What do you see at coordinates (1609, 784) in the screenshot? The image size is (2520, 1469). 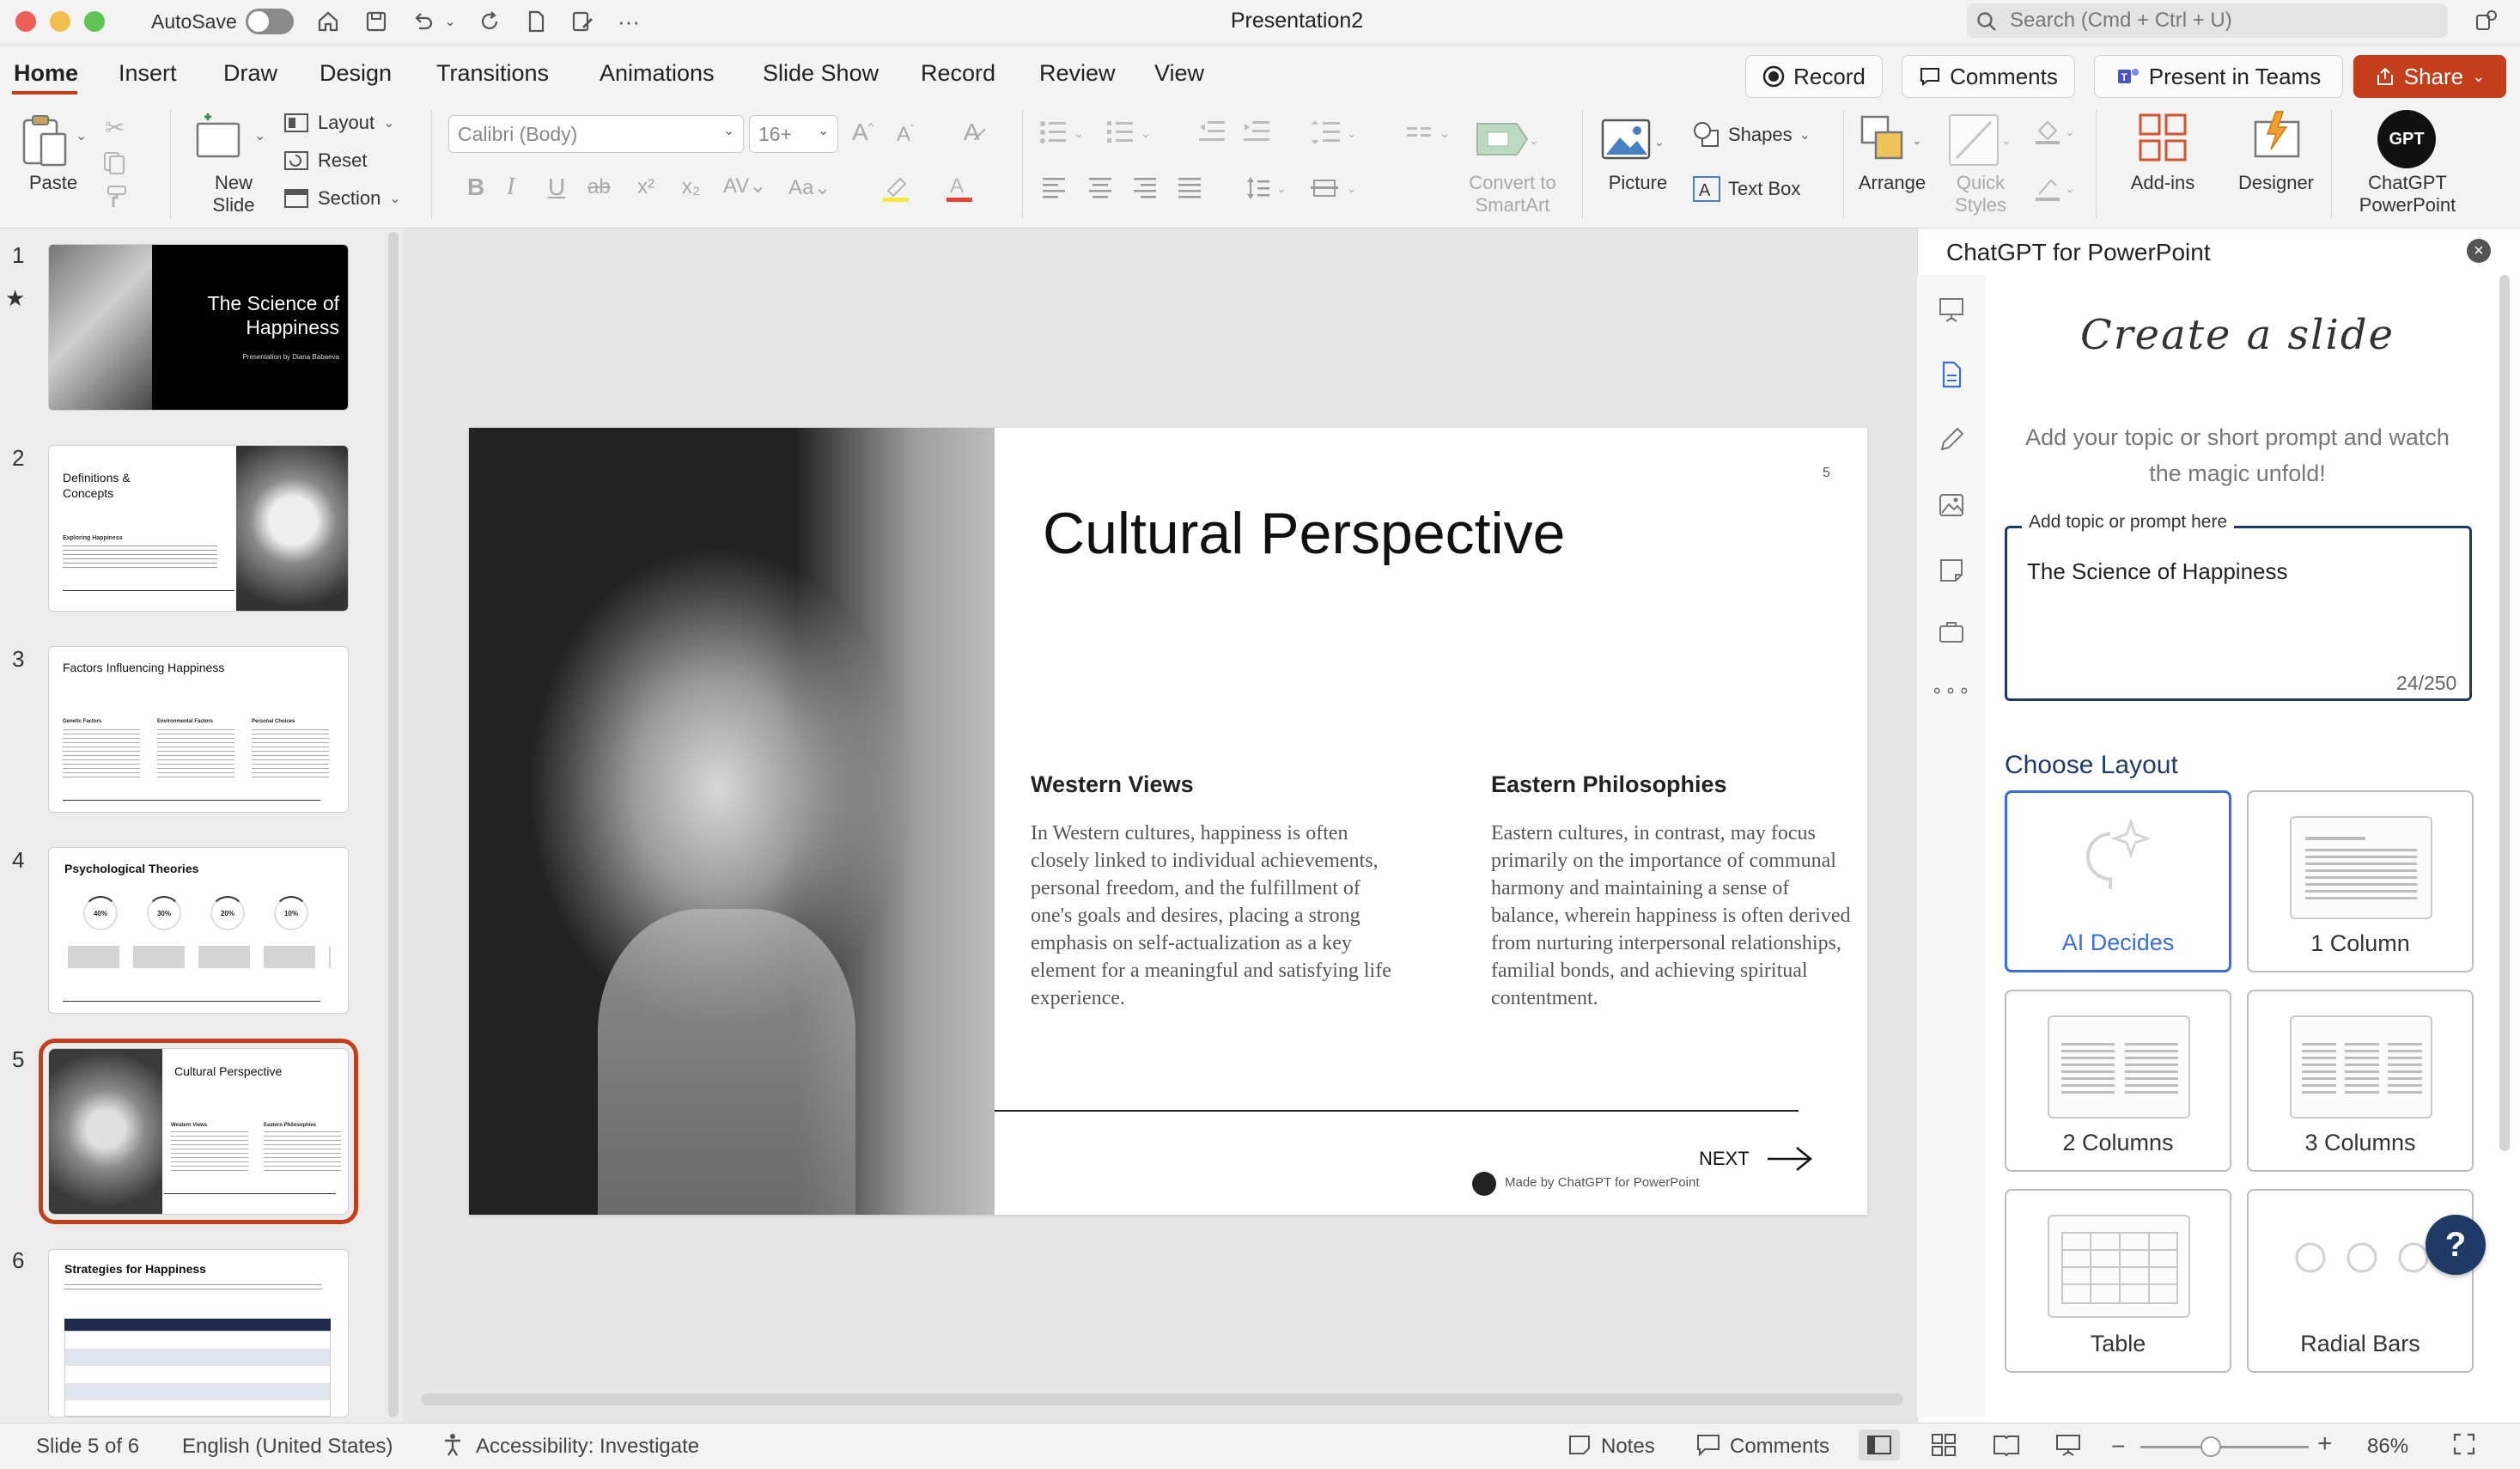 I see `column-2-heading: Eastern Philosophies` at bounding box center [1609, 784].